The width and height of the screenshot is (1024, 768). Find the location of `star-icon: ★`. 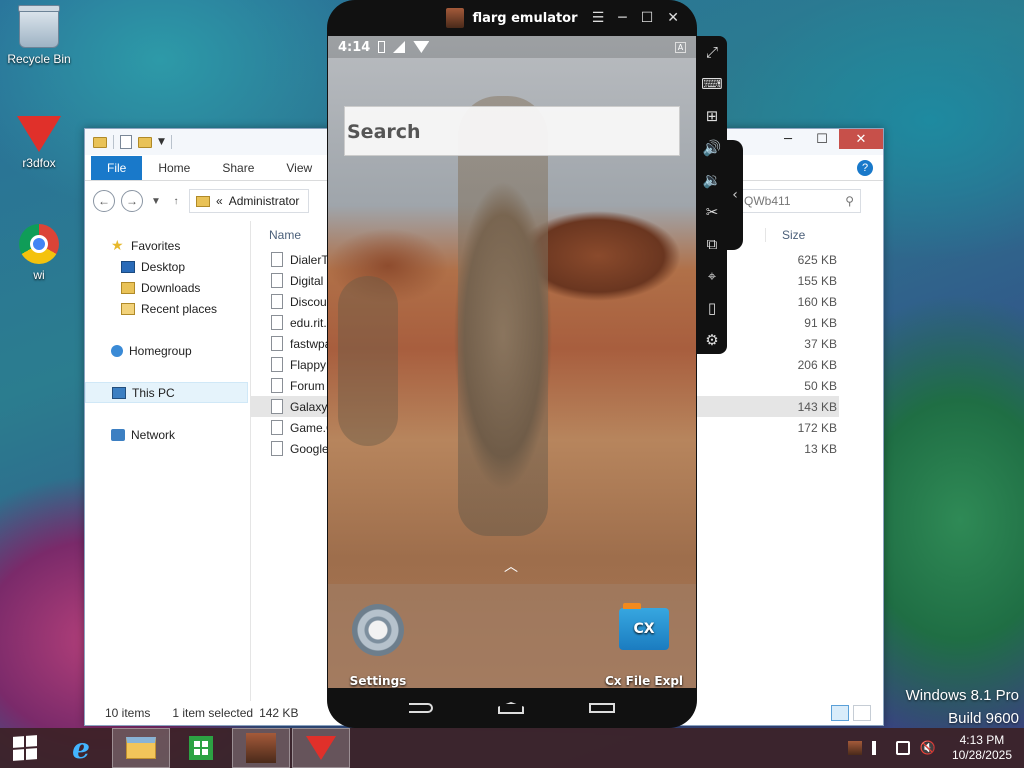

star-icon: ★ is located at coordinates (117, 245).